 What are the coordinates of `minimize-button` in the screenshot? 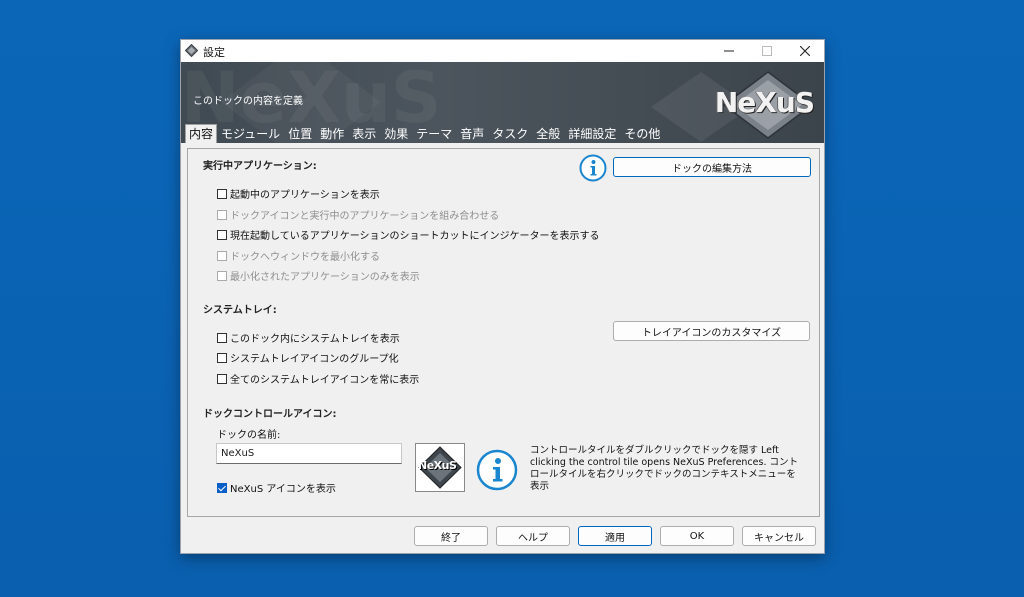 It's located at (729, 51).